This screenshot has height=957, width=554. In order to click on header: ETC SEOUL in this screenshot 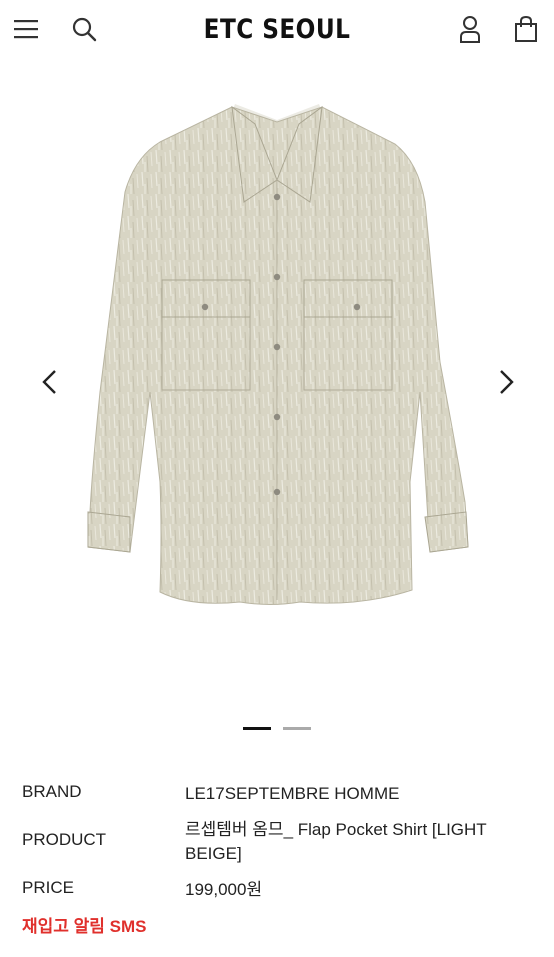, I will do `click(277, 31)`.